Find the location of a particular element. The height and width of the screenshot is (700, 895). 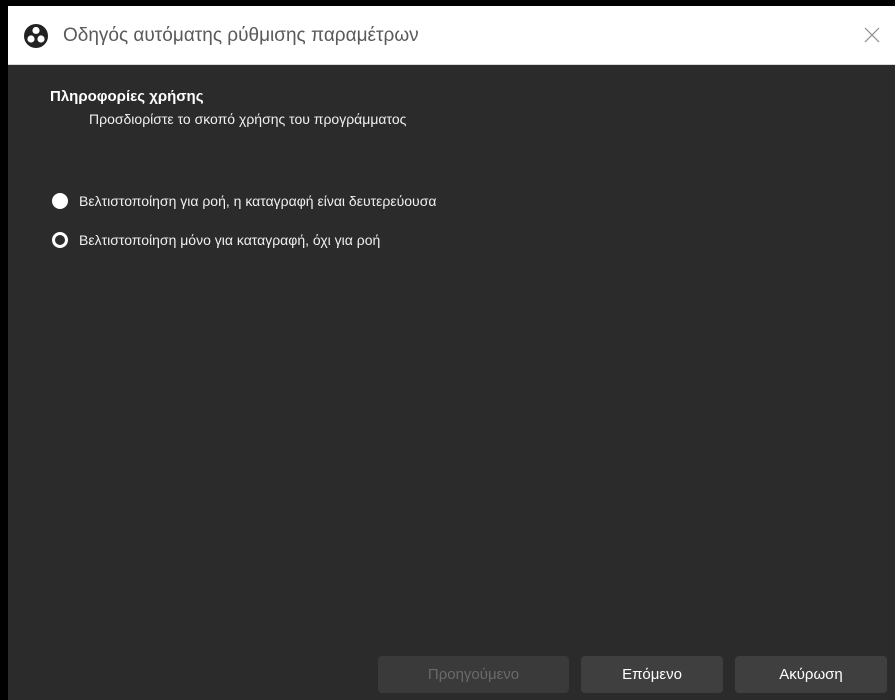

close-button is located at coordinates (872, 35).